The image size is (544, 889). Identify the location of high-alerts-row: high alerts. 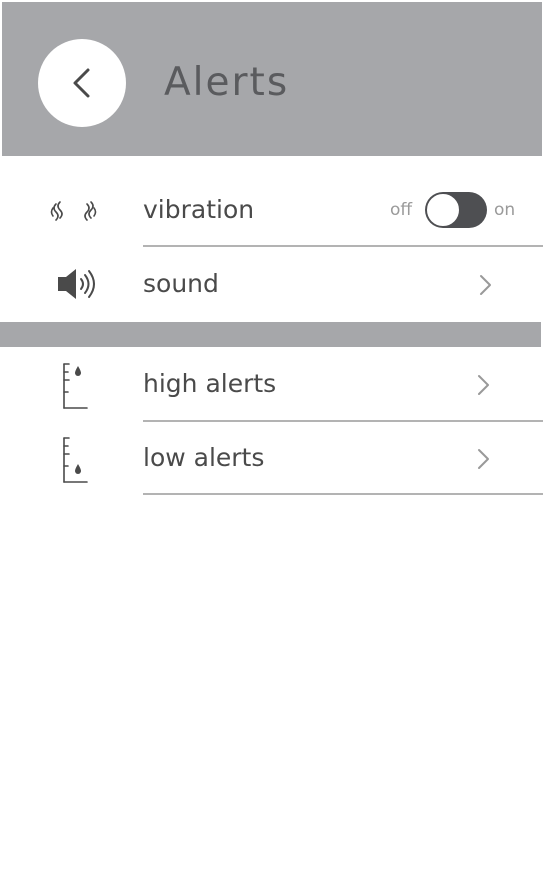
(272, 385).